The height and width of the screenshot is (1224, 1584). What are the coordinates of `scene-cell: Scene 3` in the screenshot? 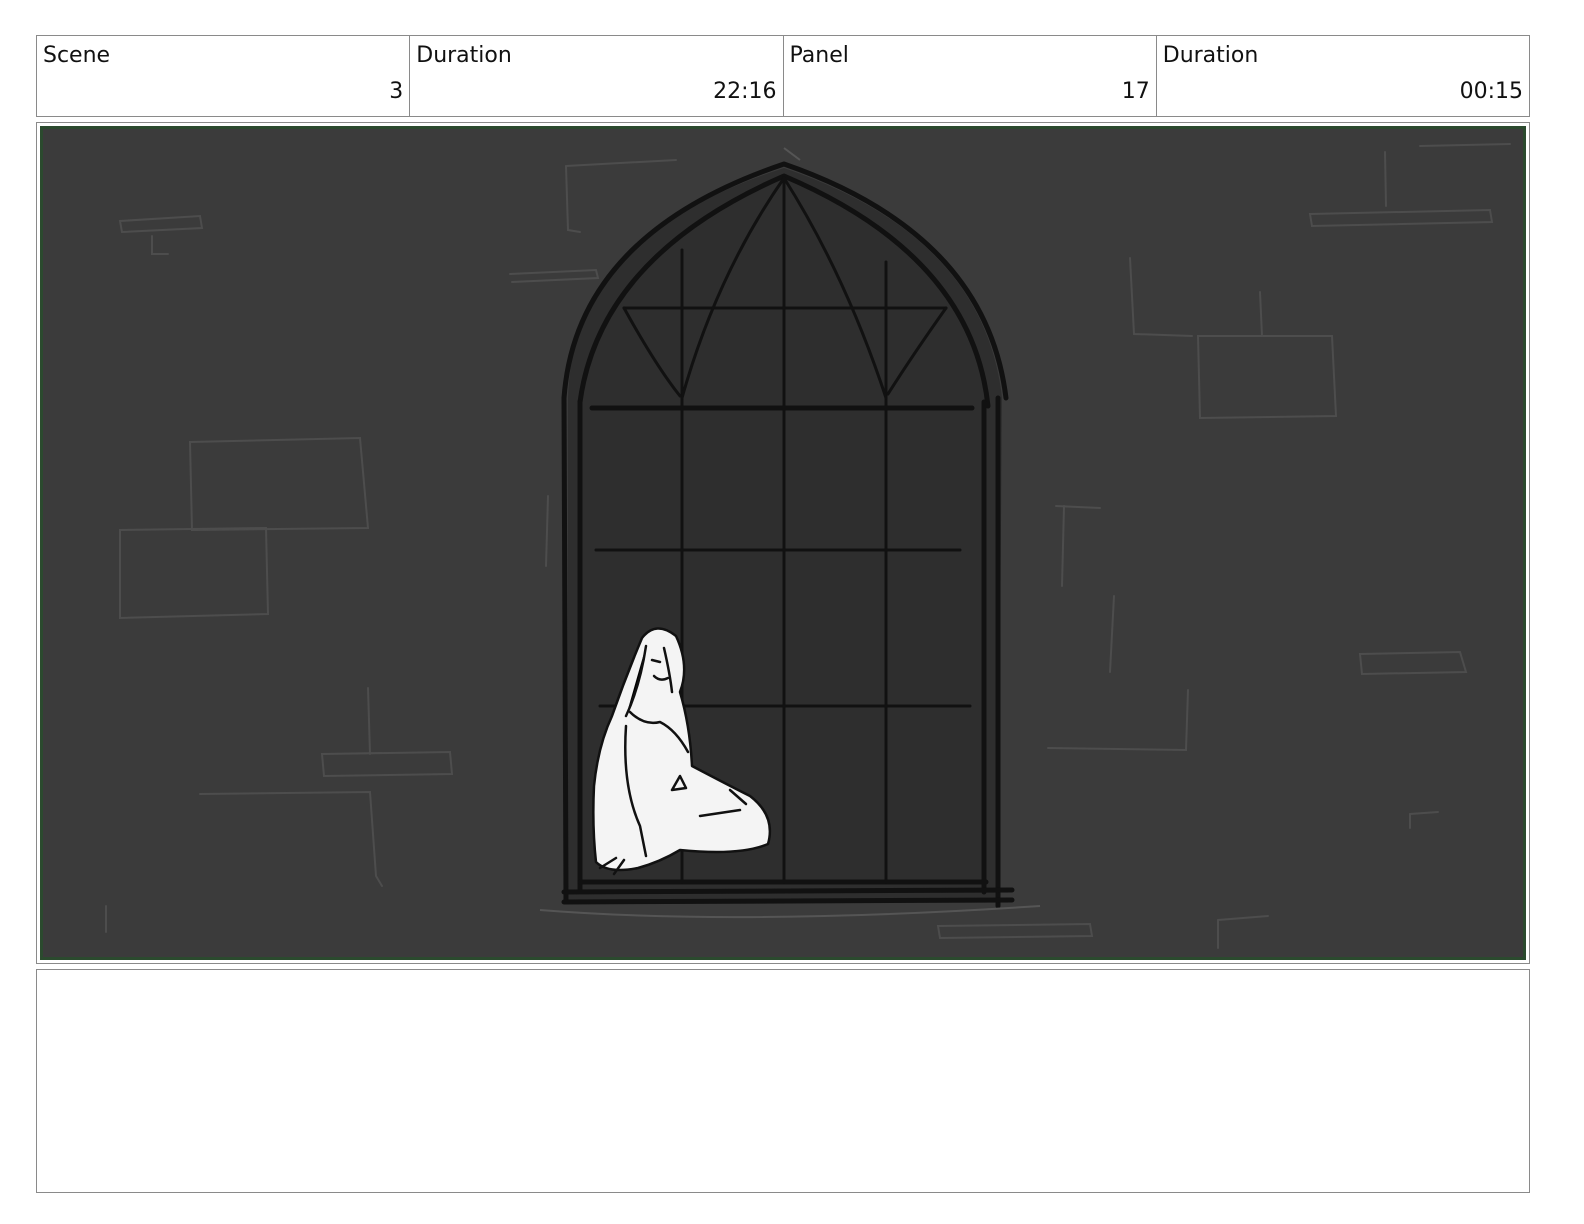 It's located at (224, 76).